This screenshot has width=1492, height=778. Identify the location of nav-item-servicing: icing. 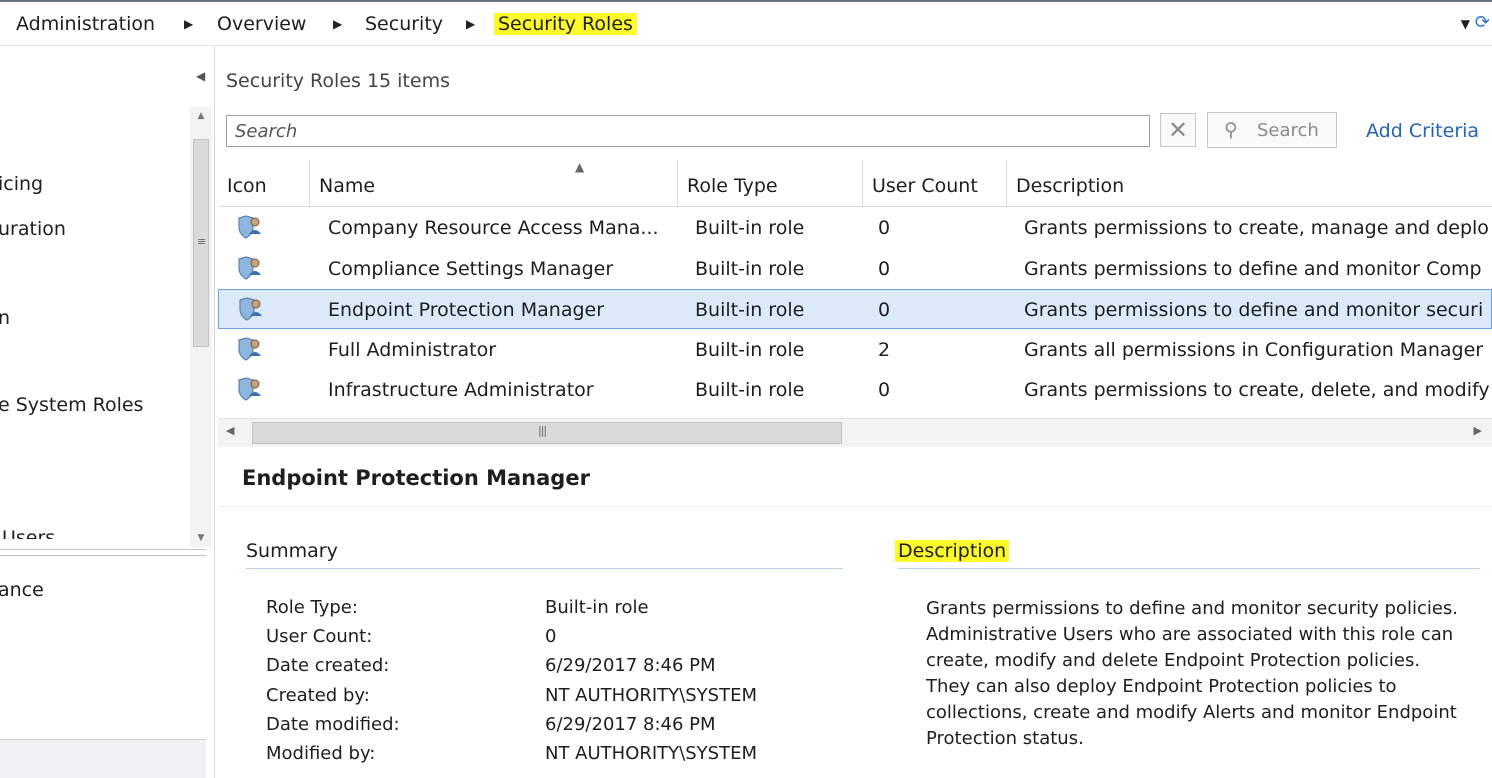
(21, 184).